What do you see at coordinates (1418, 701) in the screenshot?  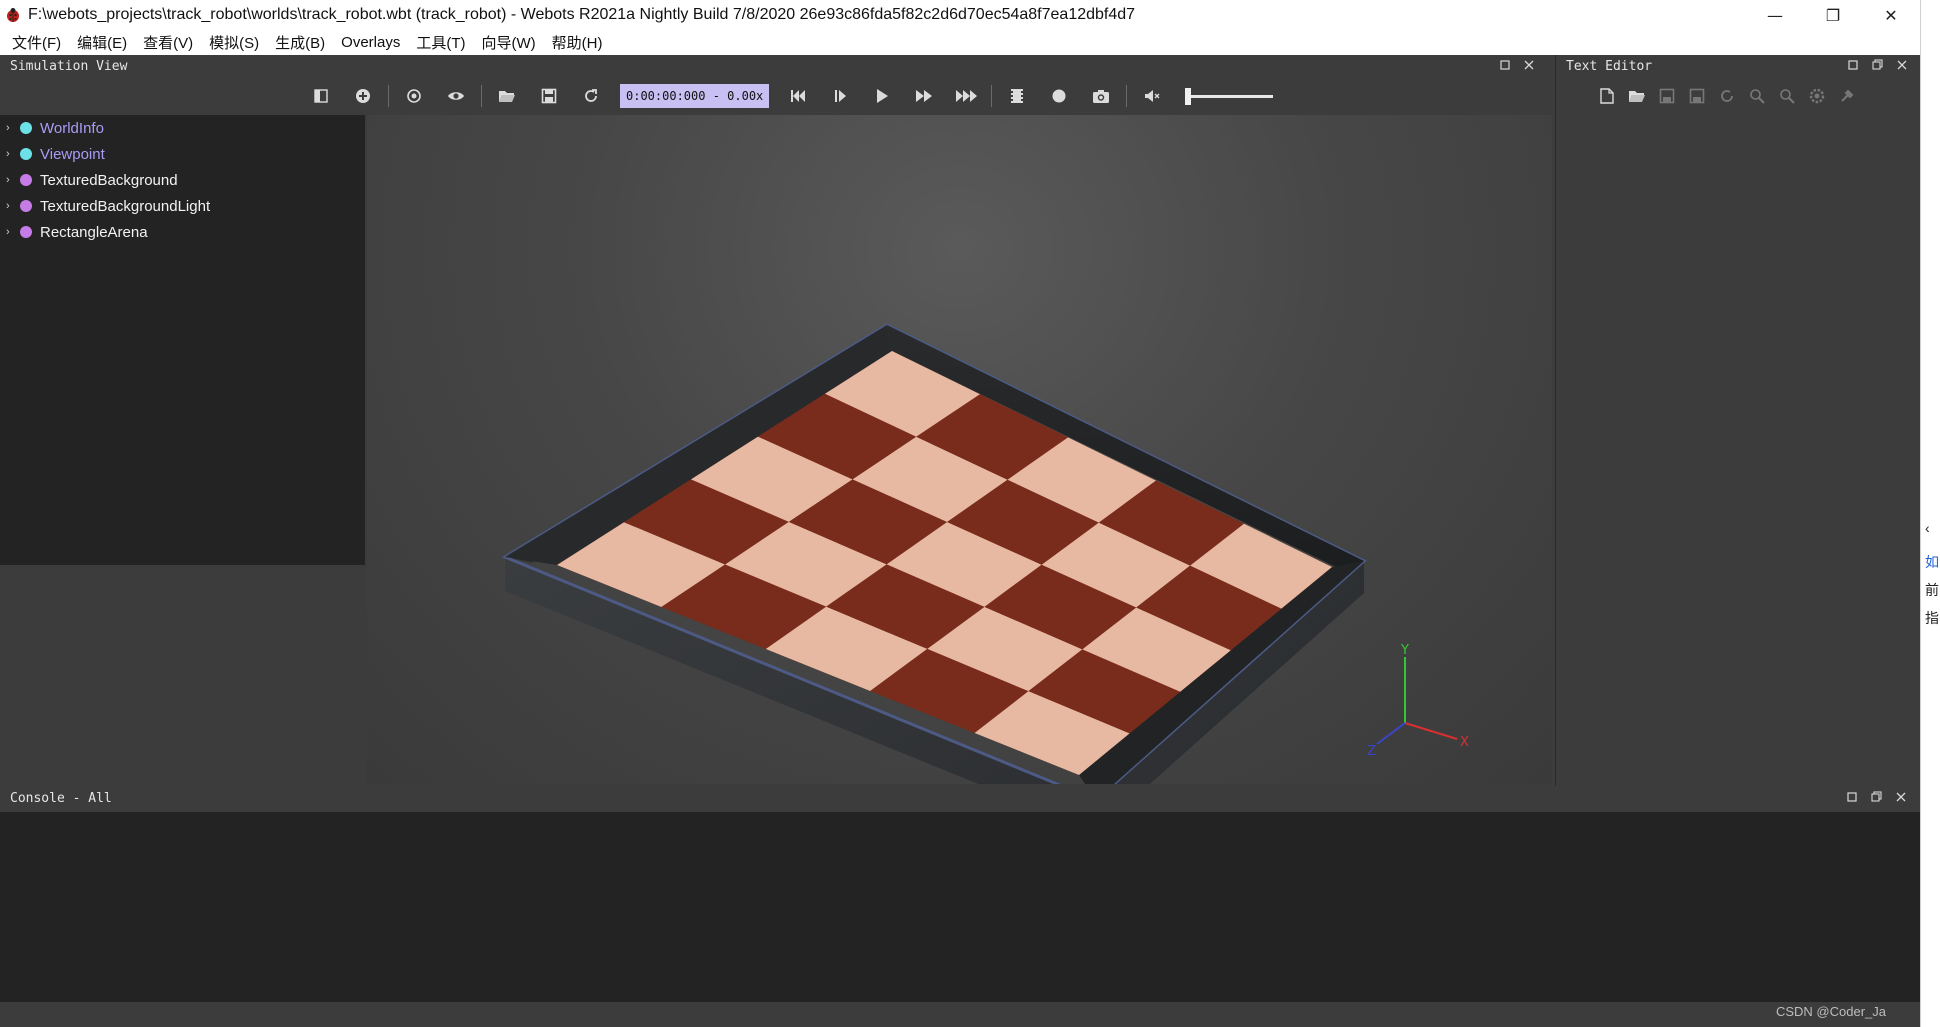 I see `axis-gizmo: Y X Z` at bounding box center [1418, 701].